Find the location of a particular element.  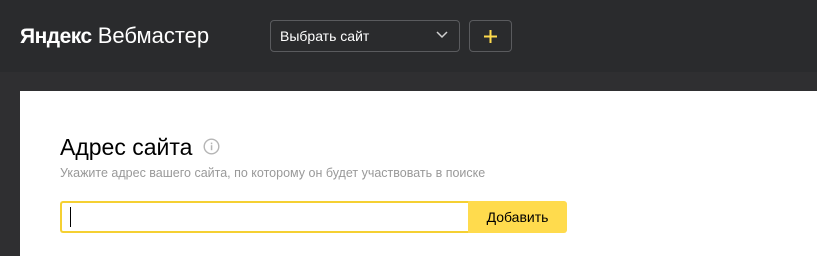

plus-icon is located at coordinates (490, 36).